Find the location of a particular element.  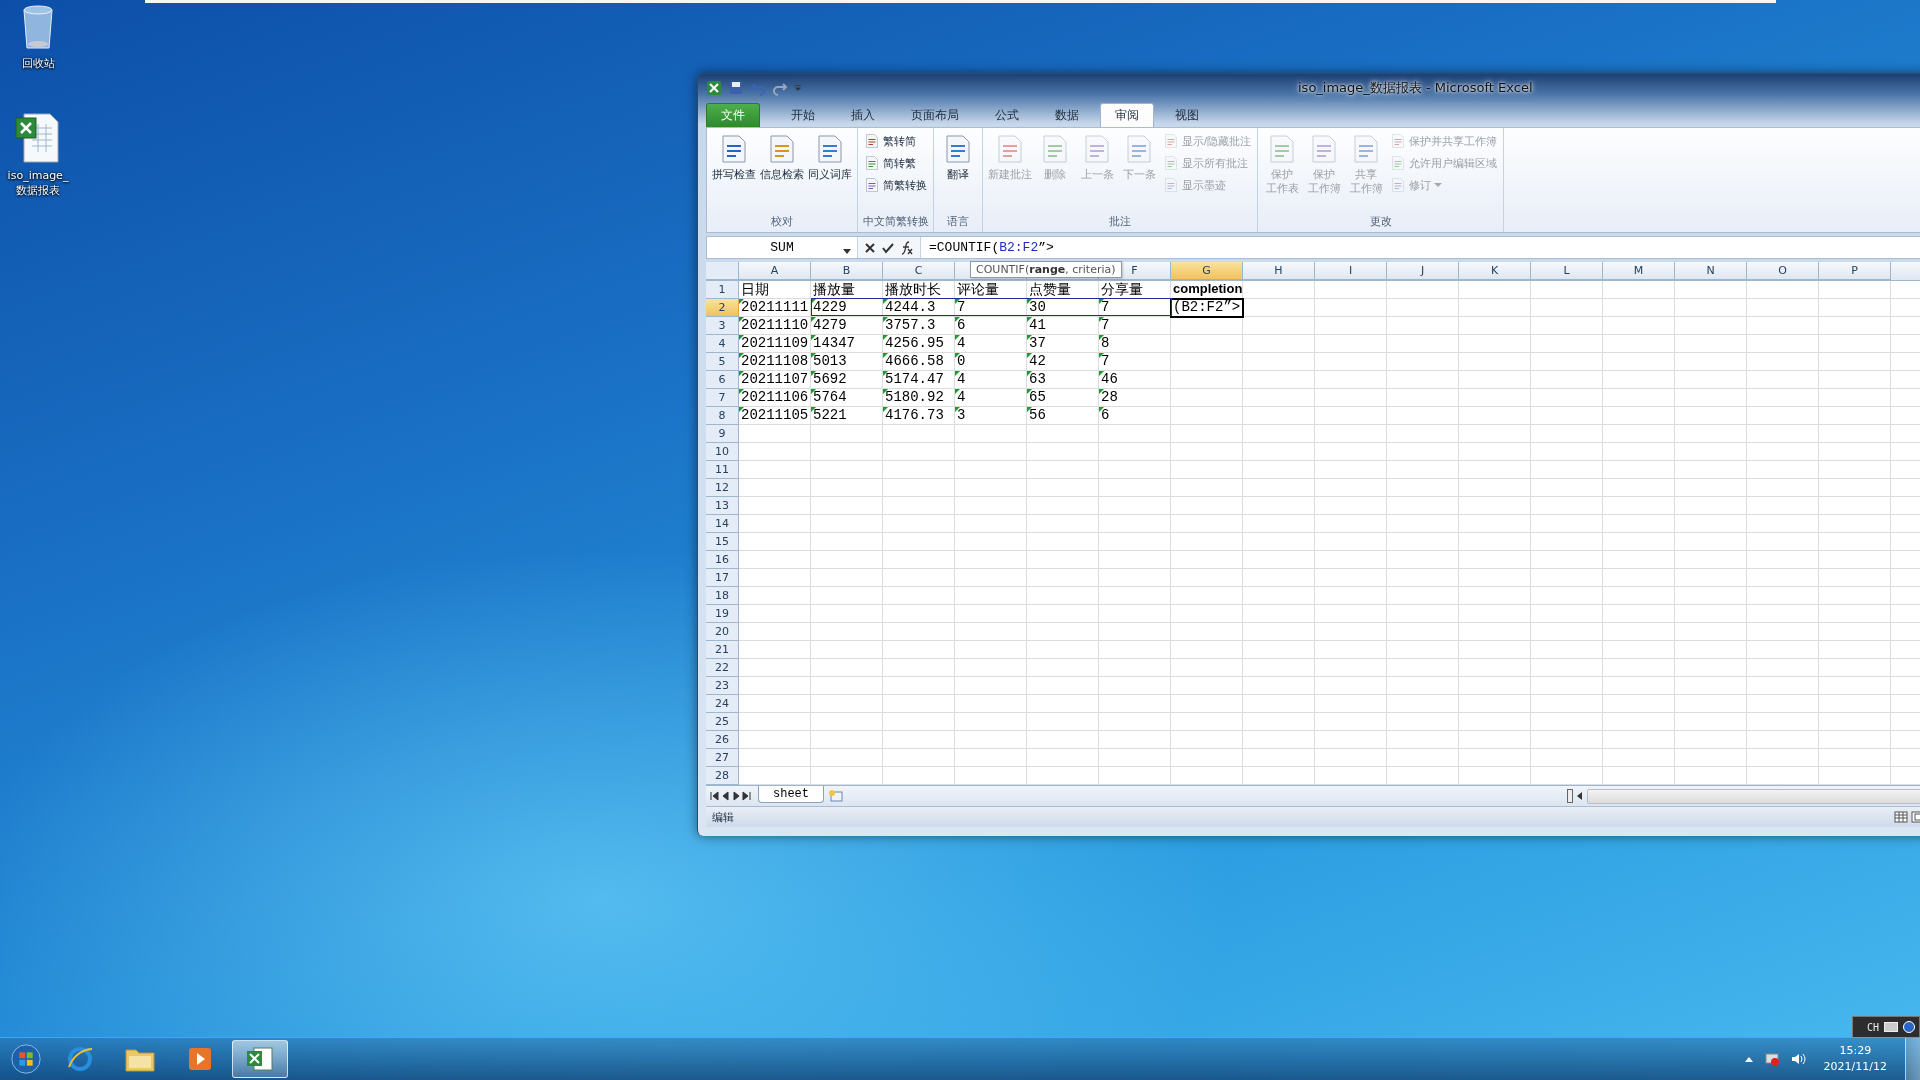

ribbon-button: 拼写检查 is located at coordinates (734, 157).